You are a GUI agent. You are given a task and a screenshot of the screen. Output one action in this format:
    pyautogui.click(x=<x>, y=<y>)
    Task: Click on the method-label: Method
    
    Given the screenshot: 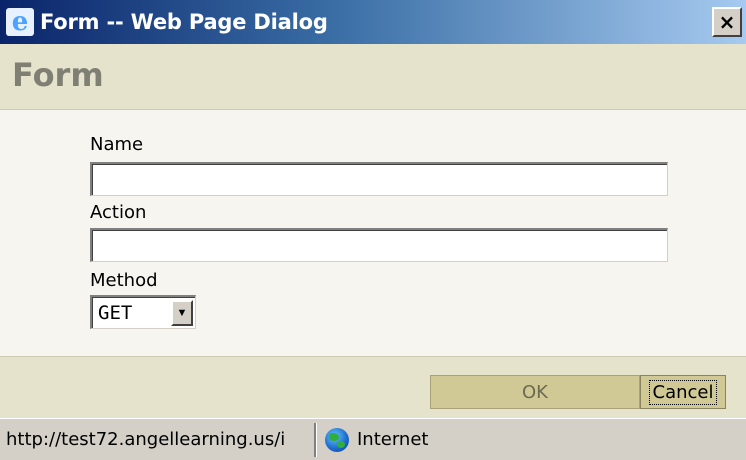 What is the action you would take?
    pyautogui.click(x=124, y=280)
    